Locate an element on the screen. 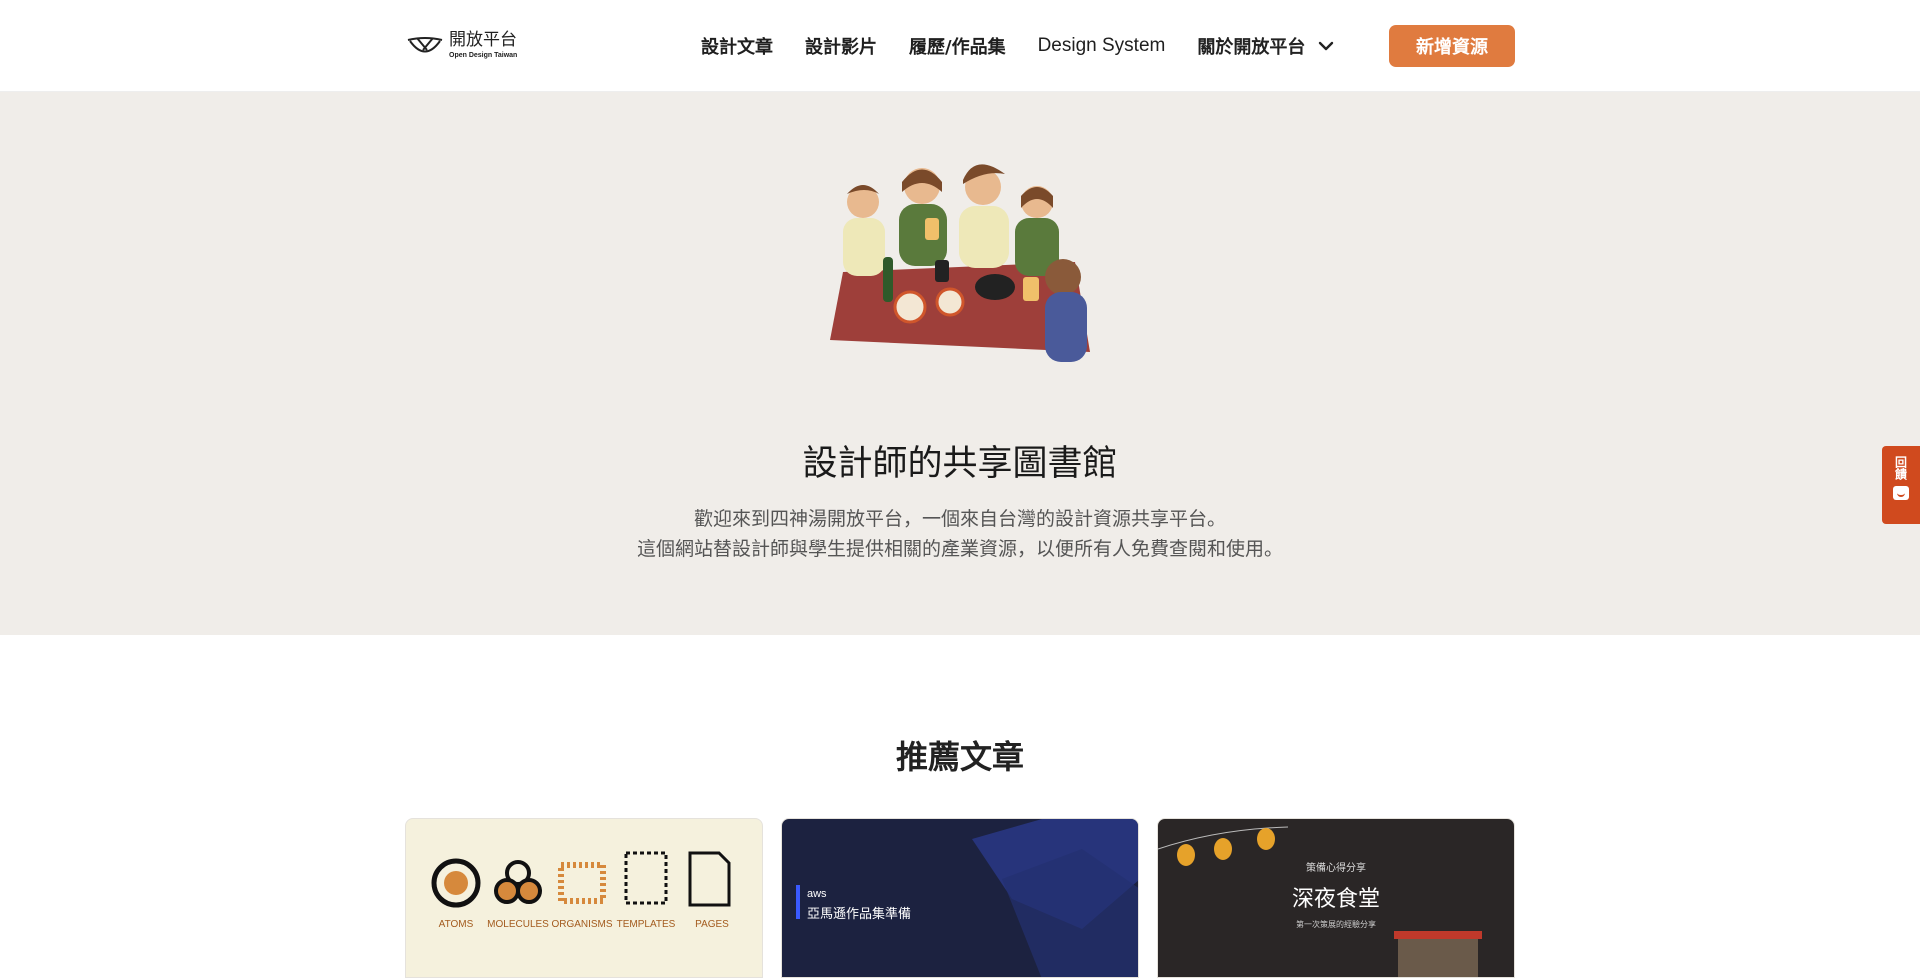 The height and width of the screenshot is (978, 1920). logo-subtitle: Open Design Taiwan is located at coordinates (483, 55).